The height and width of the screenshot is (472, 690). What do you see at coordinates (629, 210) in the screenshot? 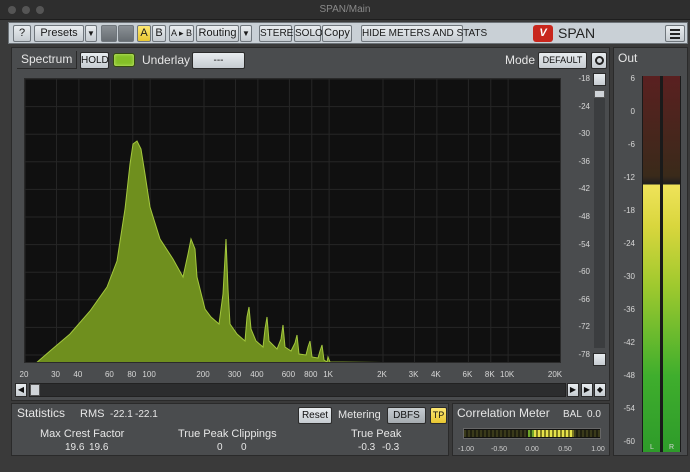
I see `output-tick-label: -18` at bounding box center [629, 210].